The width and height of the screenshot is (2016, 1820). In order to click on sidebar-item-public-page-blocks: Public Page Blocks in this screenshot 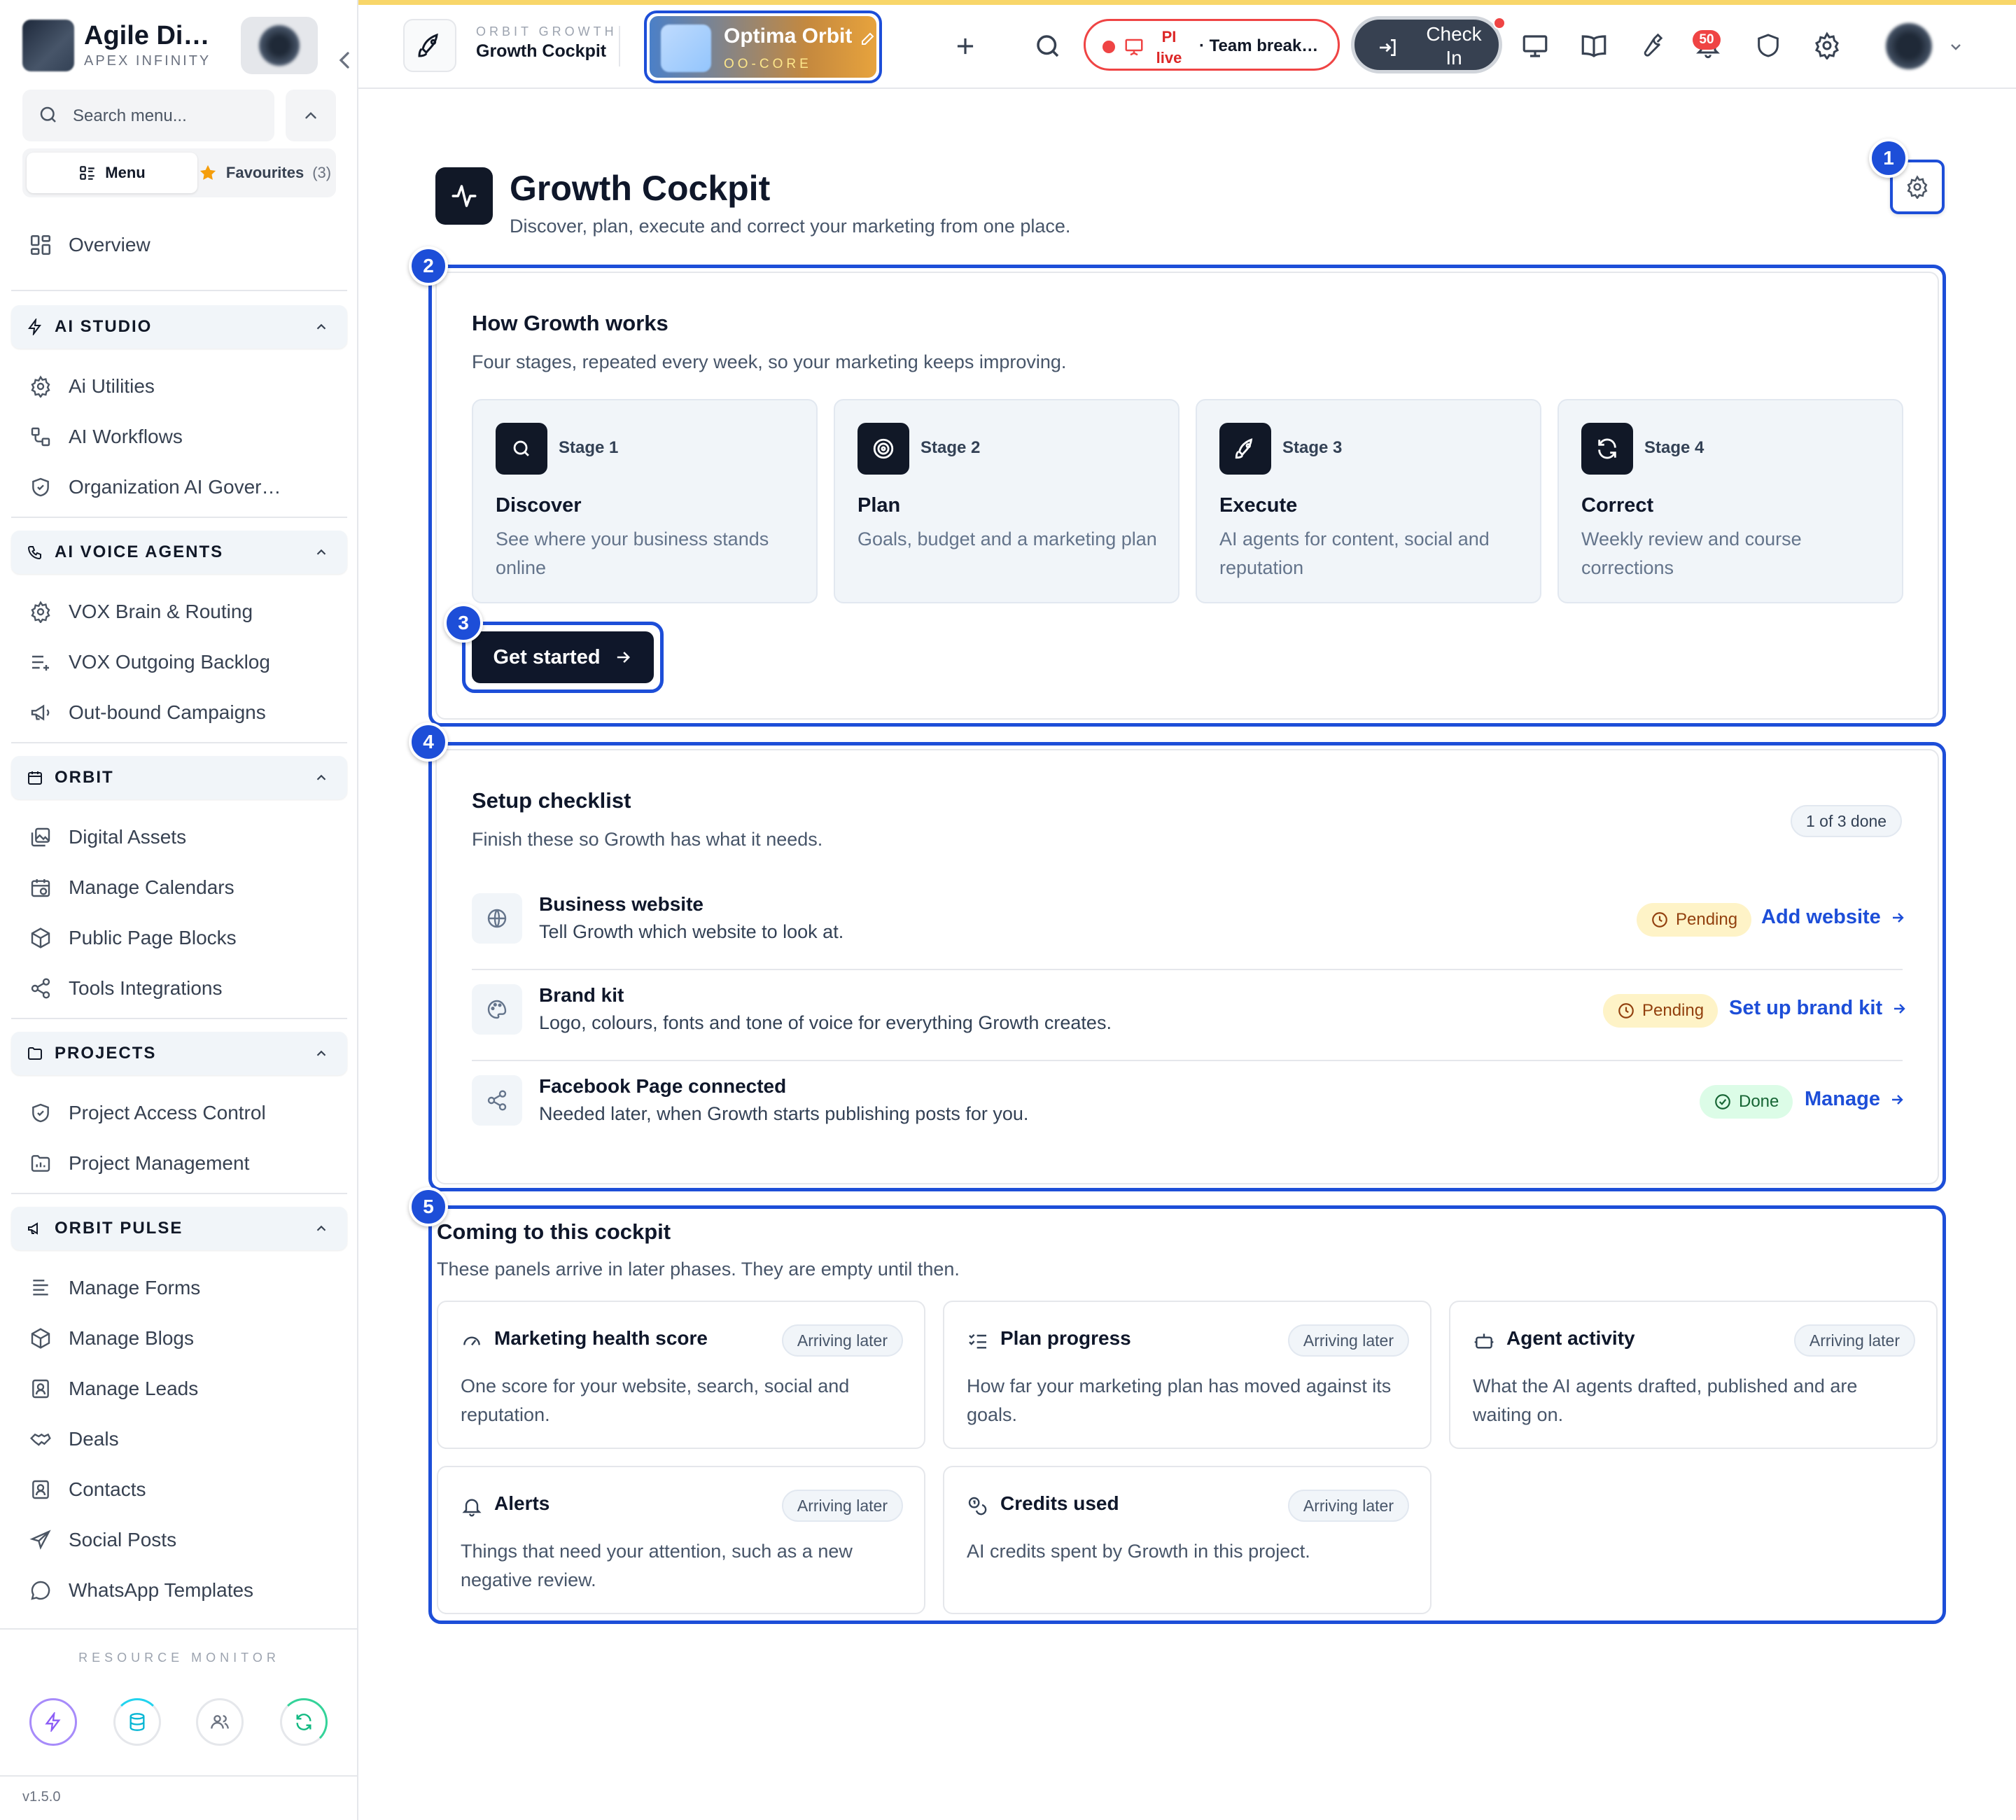, I will do `click(132, 938)`.